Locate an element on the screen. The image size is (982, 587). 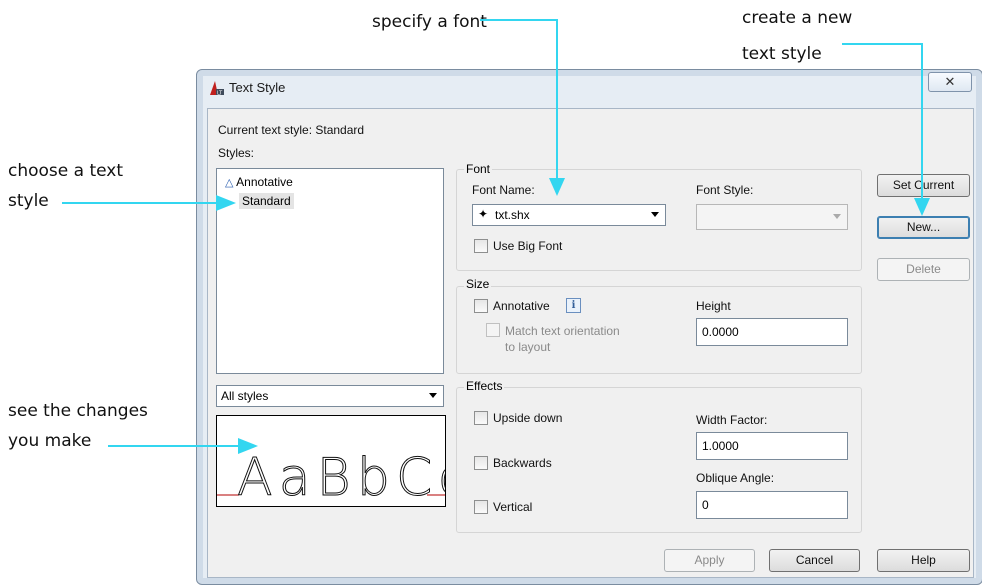
height-label: Height is located at coordinates (713, 306).